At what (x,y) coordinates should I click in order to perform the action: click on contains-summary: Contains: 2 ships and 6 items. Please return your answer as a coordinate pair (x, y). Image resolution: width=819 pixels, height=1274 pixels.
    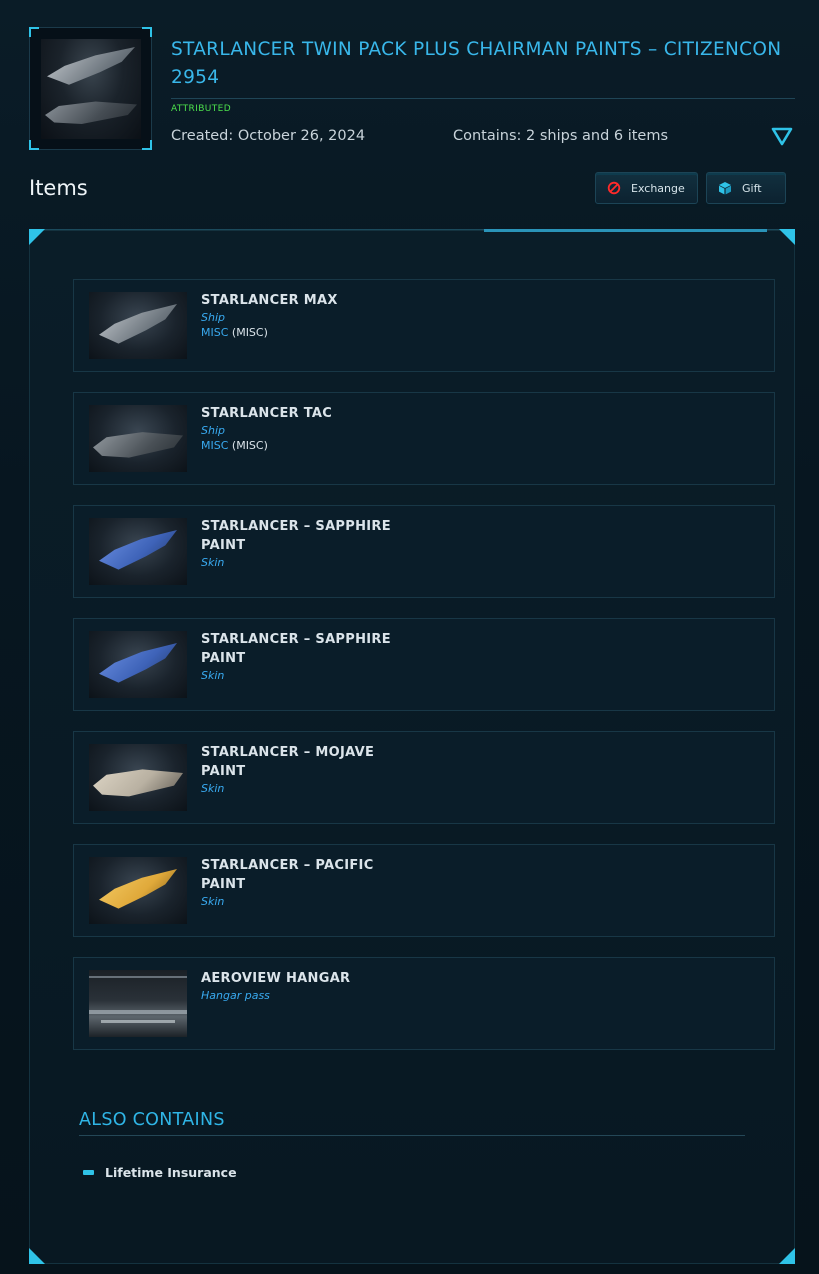
    Looking at the image, I should click on (561, 136).